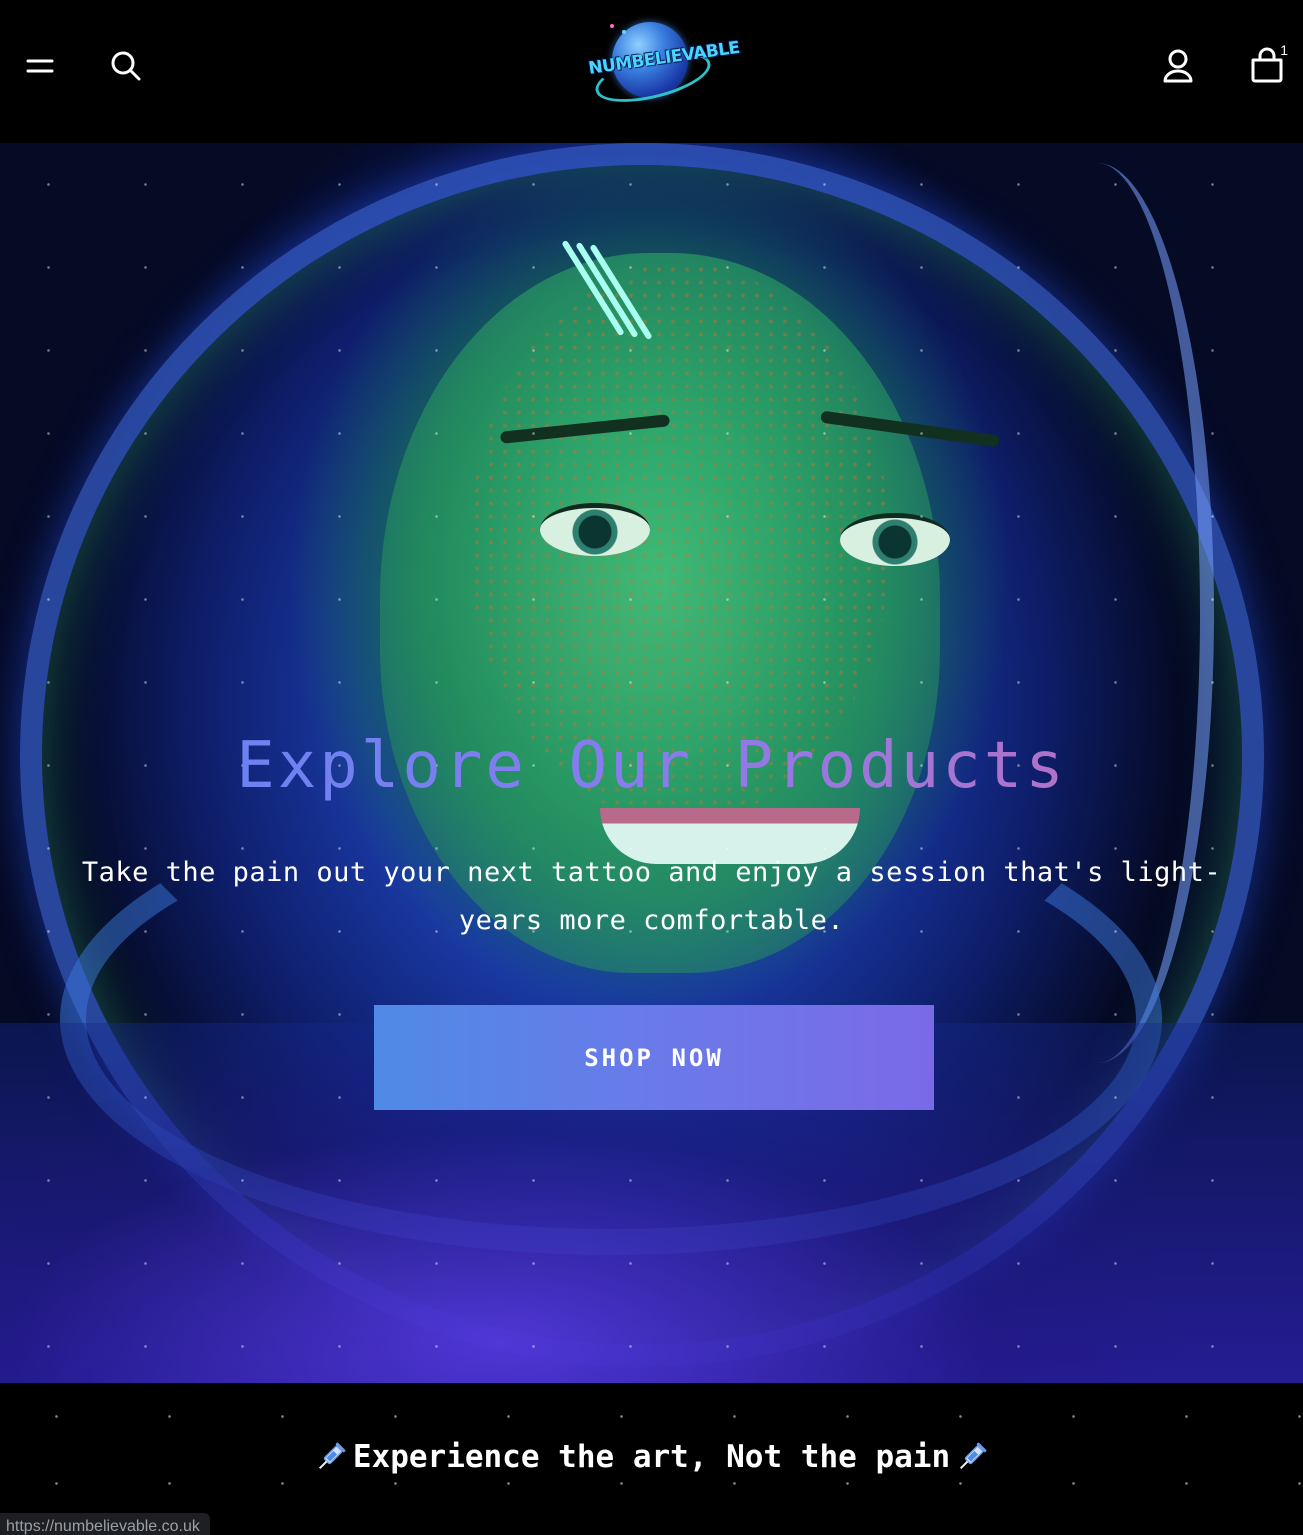 The width and height of the screenshot is (1303, 1535). What do you see at coordinates (105, 1524) in the screenshot?
I see `status-bar-url: https://numbelievable.co.uk` at bounding box center [105, 1524].